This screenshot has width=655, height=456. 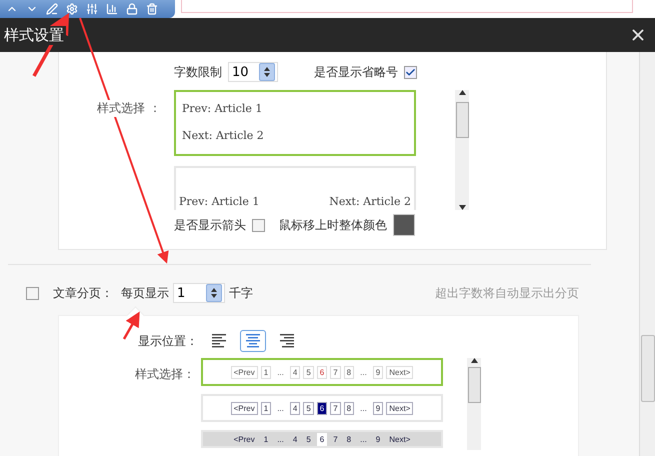 What do you see at coordinates (253, 72) in the screenshot?
I see `number-spinner: 10` at bounding box center [253, 72].